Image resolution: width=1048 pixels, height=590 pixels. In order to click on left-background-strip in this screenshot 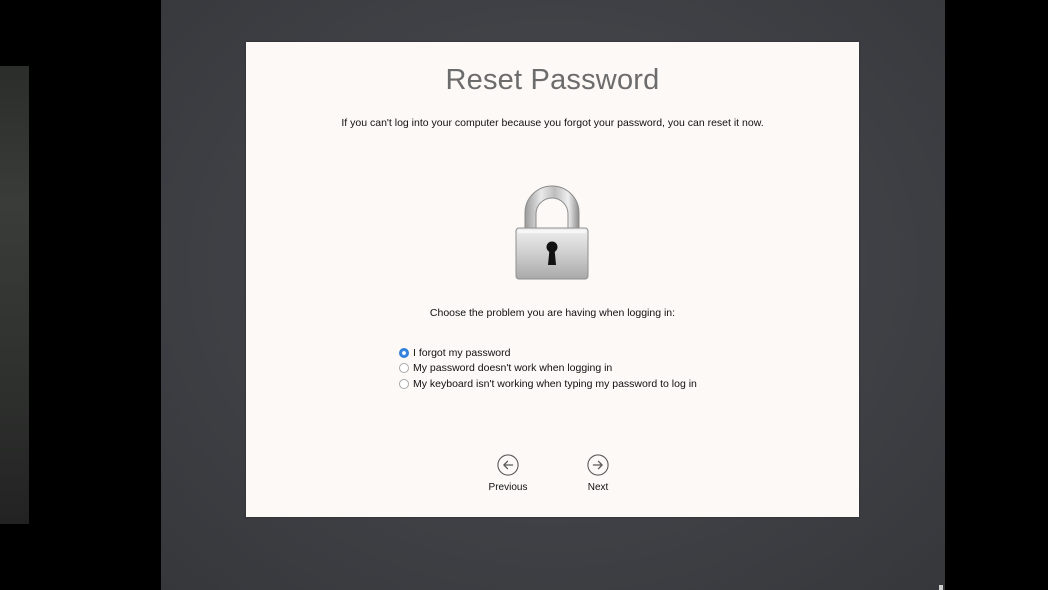, I will do `click(14, 295)`.